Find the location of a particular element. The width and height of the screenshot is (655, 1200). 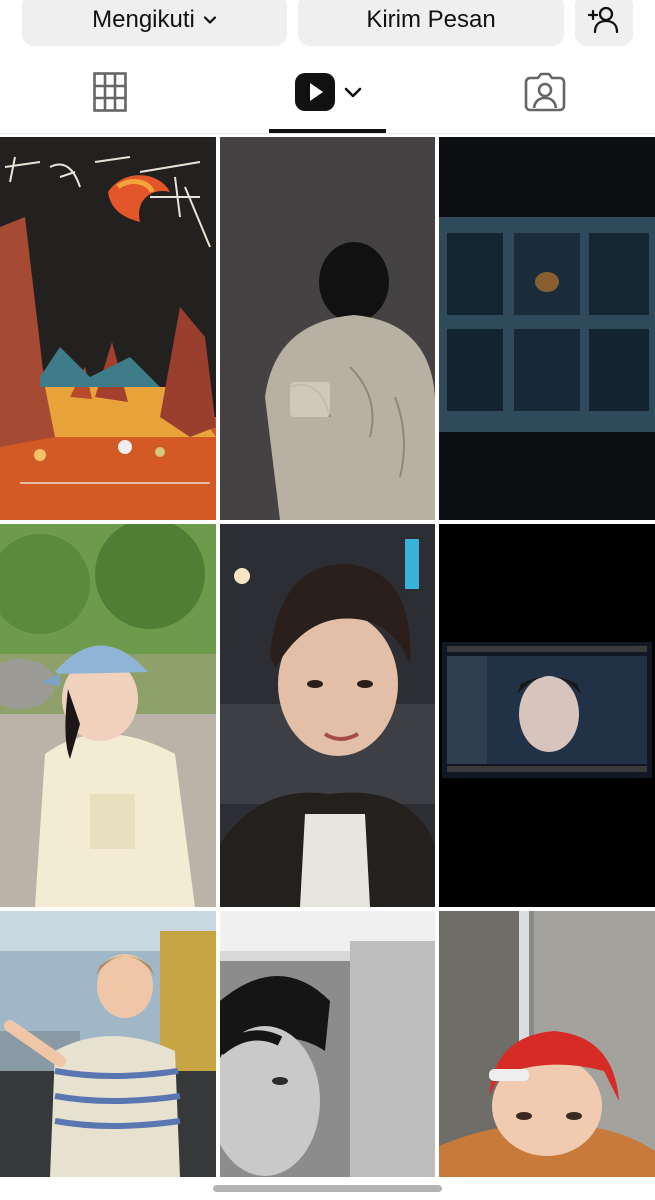

profile-content-tabs is located at coordinates (327, 92).